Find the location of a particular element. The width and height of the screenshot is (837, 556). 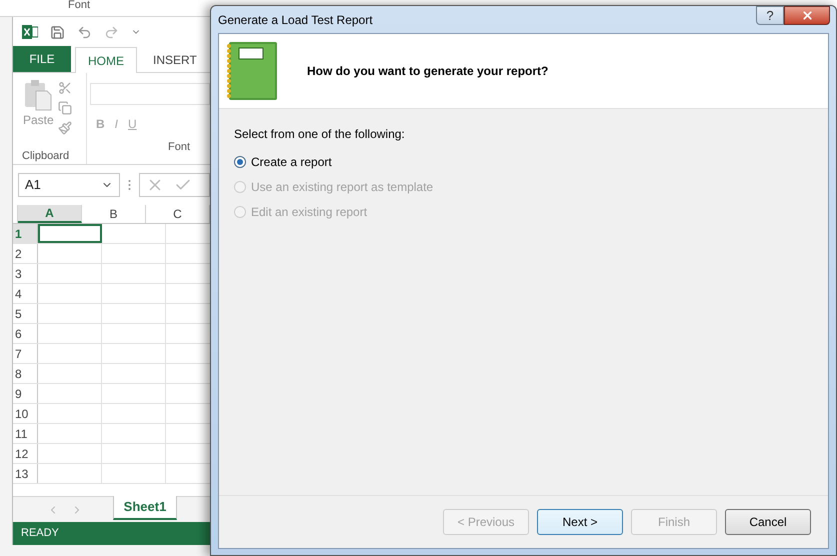

cut-icon is located at coordinates (65, 88).